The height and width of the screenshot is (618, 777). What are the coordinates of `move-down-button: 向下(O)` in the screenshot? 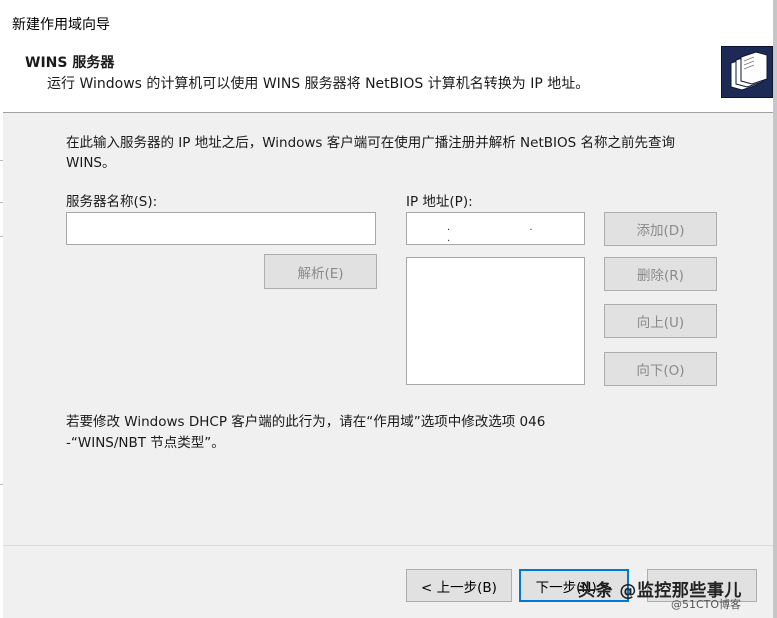 It's located at (660, 369).